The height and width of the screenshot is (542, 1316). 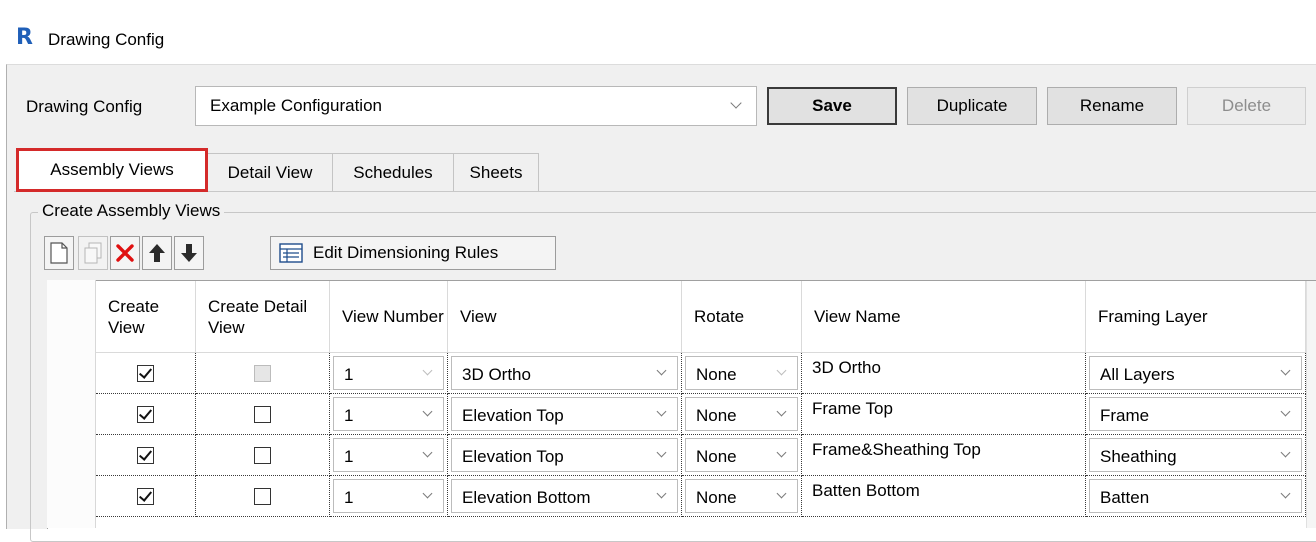 I want to click on view-value: 3D Ortho, so click(x=496, y=374).